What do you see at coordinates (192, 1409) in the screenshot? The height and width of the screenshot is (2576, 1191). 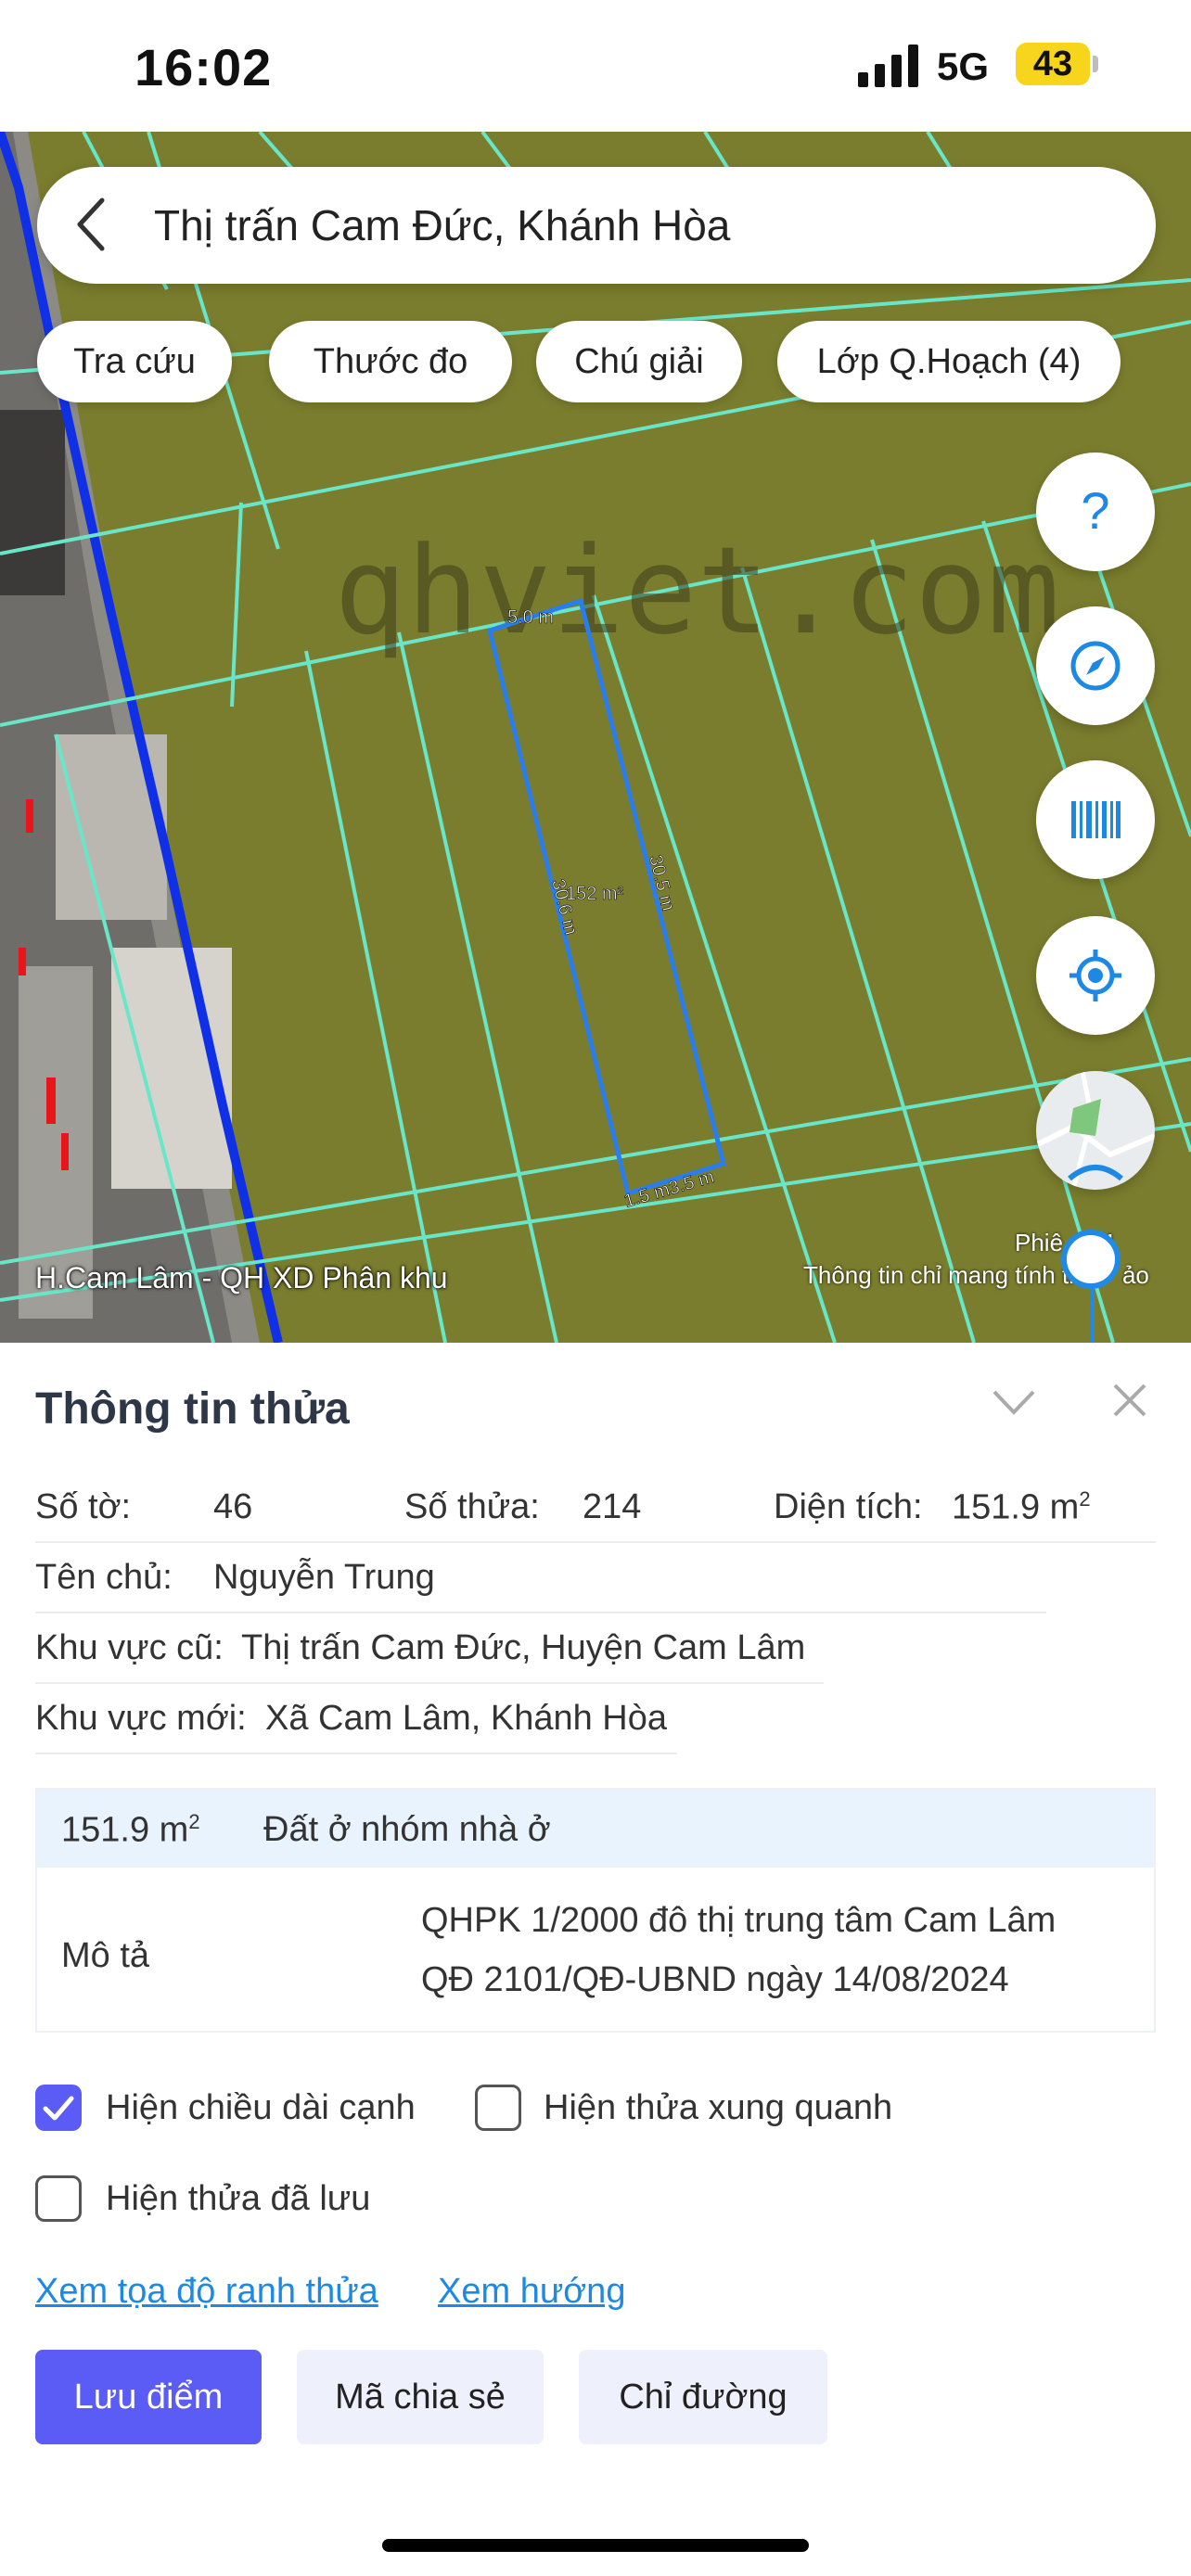 I see `panel-title: Thông tin thửa` at bounding box center [192, 1409].